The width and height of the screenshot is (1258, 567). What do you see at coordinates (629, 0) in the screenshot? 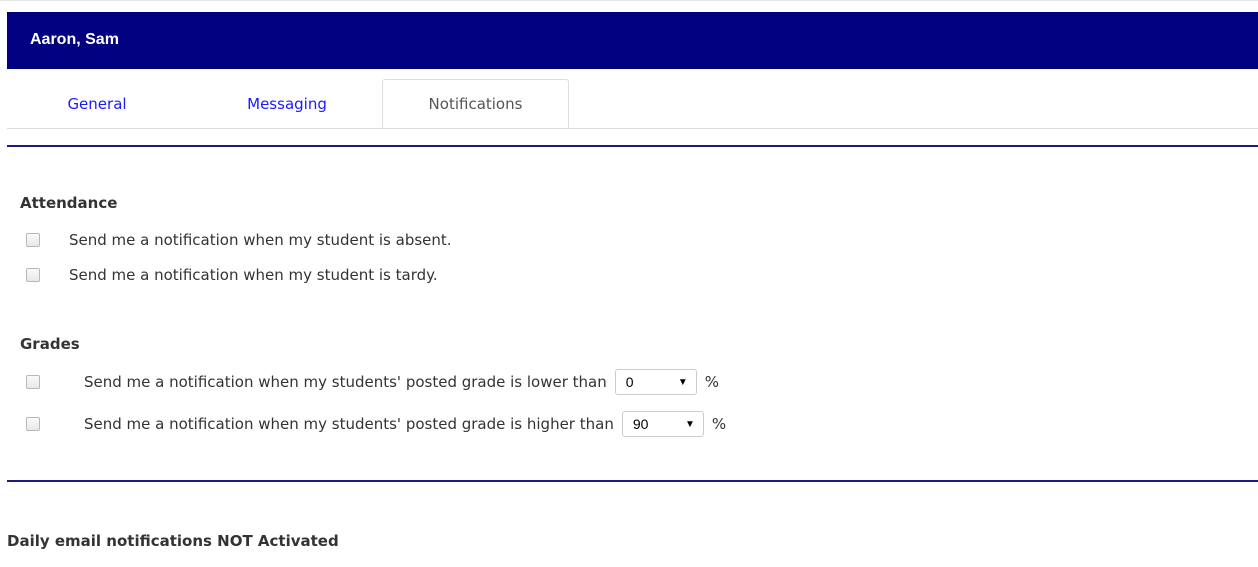
I see `top-divider` at bounding box center [629, 0].